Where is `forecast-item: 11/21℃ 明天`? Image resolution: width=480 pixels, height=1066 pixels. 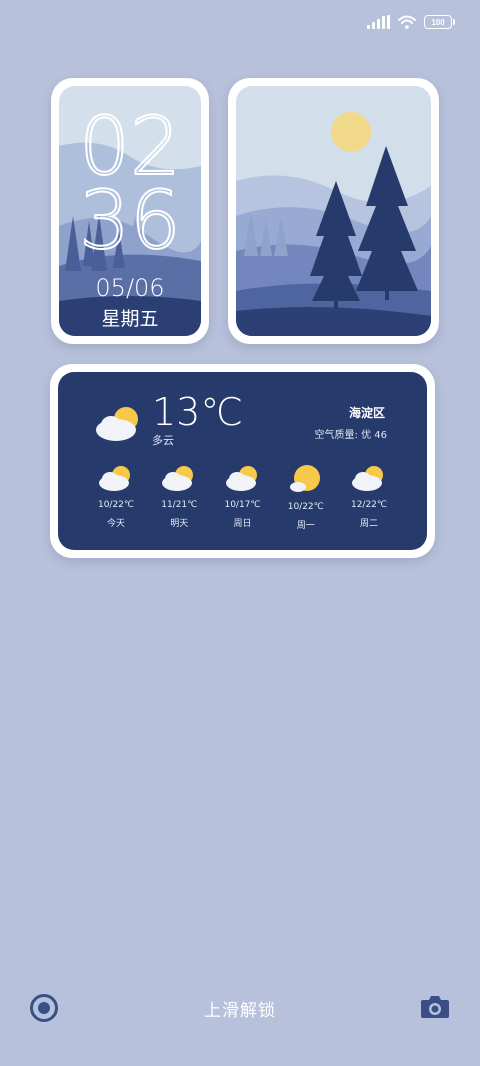 forecast-item: 11/21℃ 明天 is located at coordinates (179, 497).